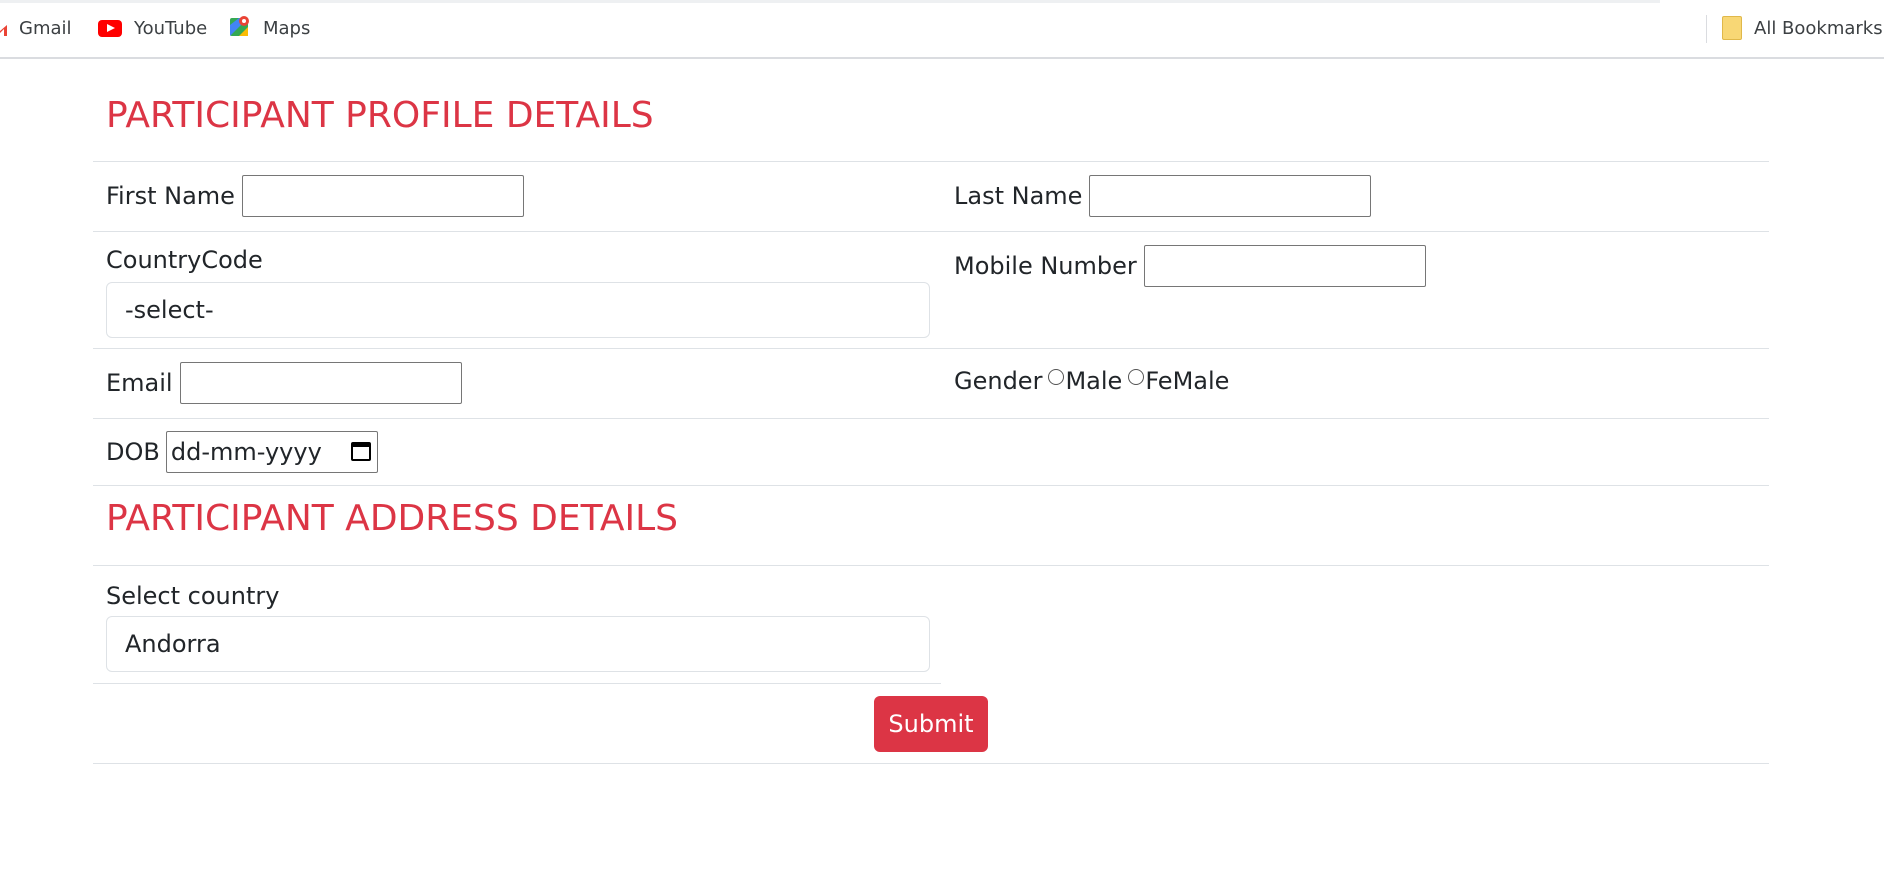 This screenshot has height=885, width=1884. I want to click on gmail-icon, so click(3, 28).